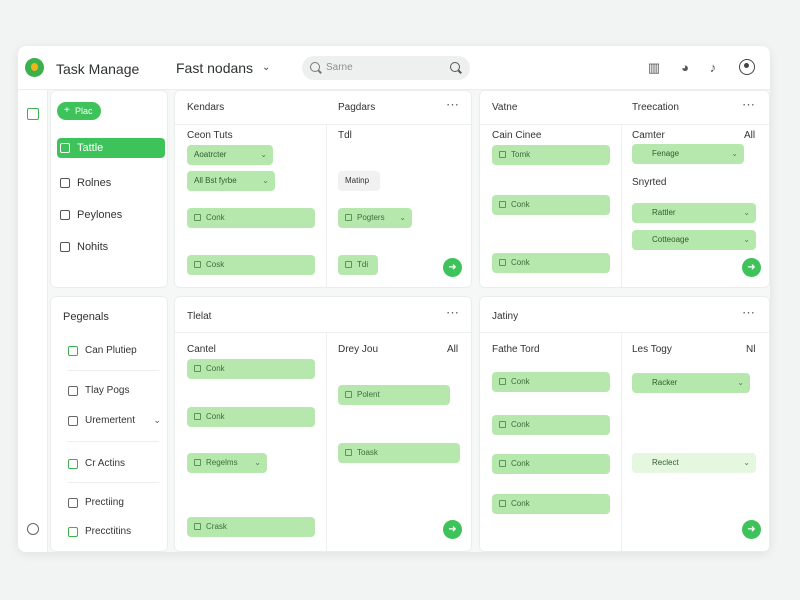 Image resolution: width=800 pixels, height=600 pixels. What do you see at coordinates (33, 529) in the screenshot?
I see `settings-icon` at bounding box center [33, 529].